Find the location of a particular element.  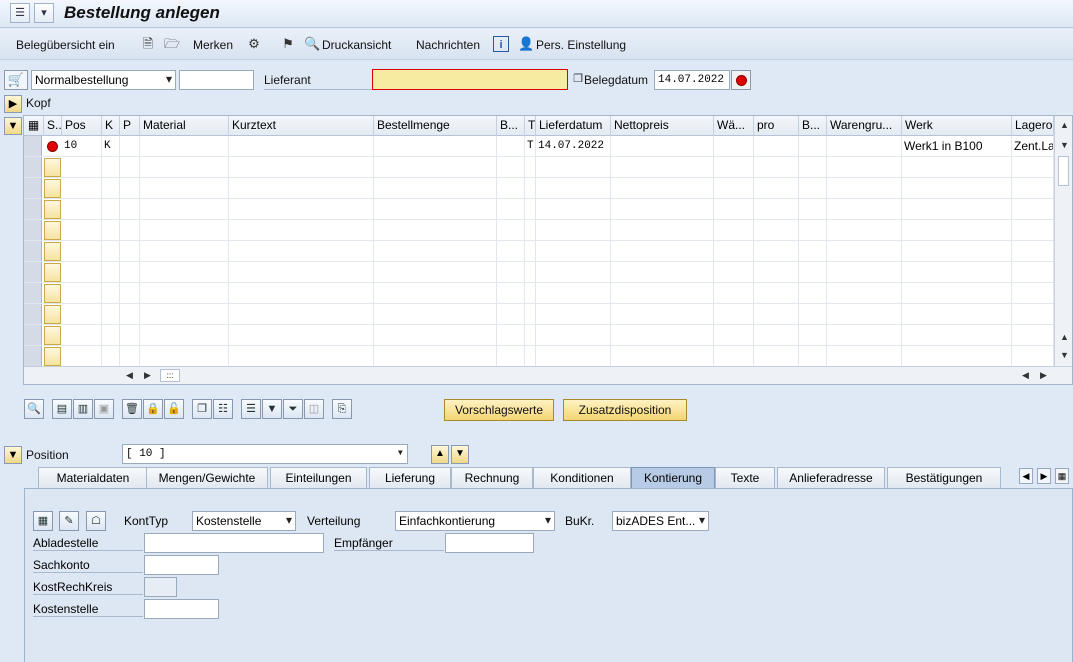

tab-materialdaten: Materialdaten is located at coordinates (93, 477).